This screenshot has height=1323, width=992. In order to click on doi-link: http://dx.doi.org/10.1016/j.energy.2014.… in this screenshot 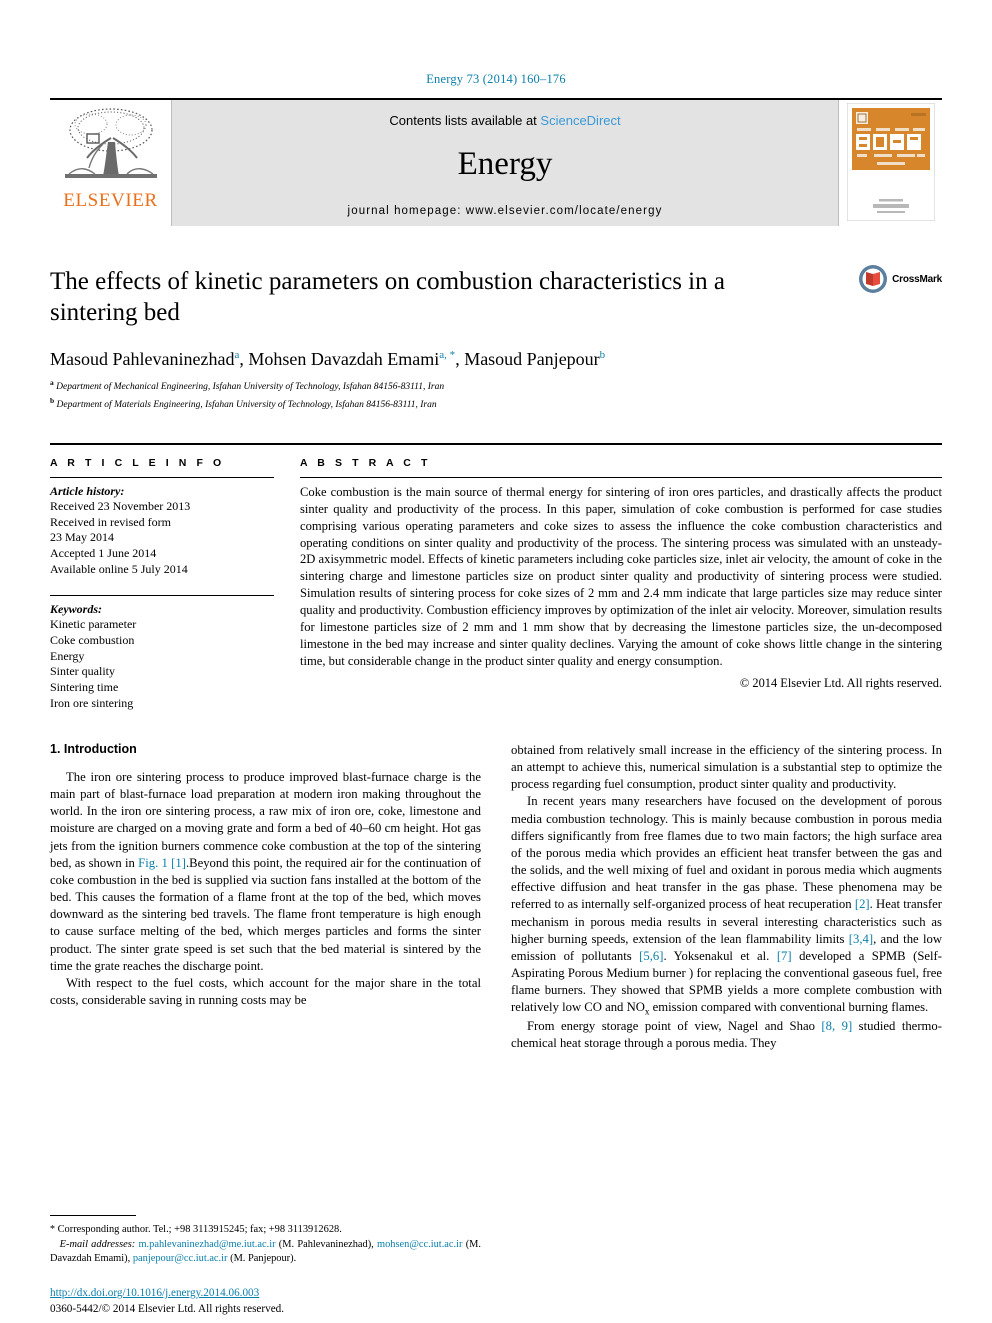, I will do `click(154, 1293)`.